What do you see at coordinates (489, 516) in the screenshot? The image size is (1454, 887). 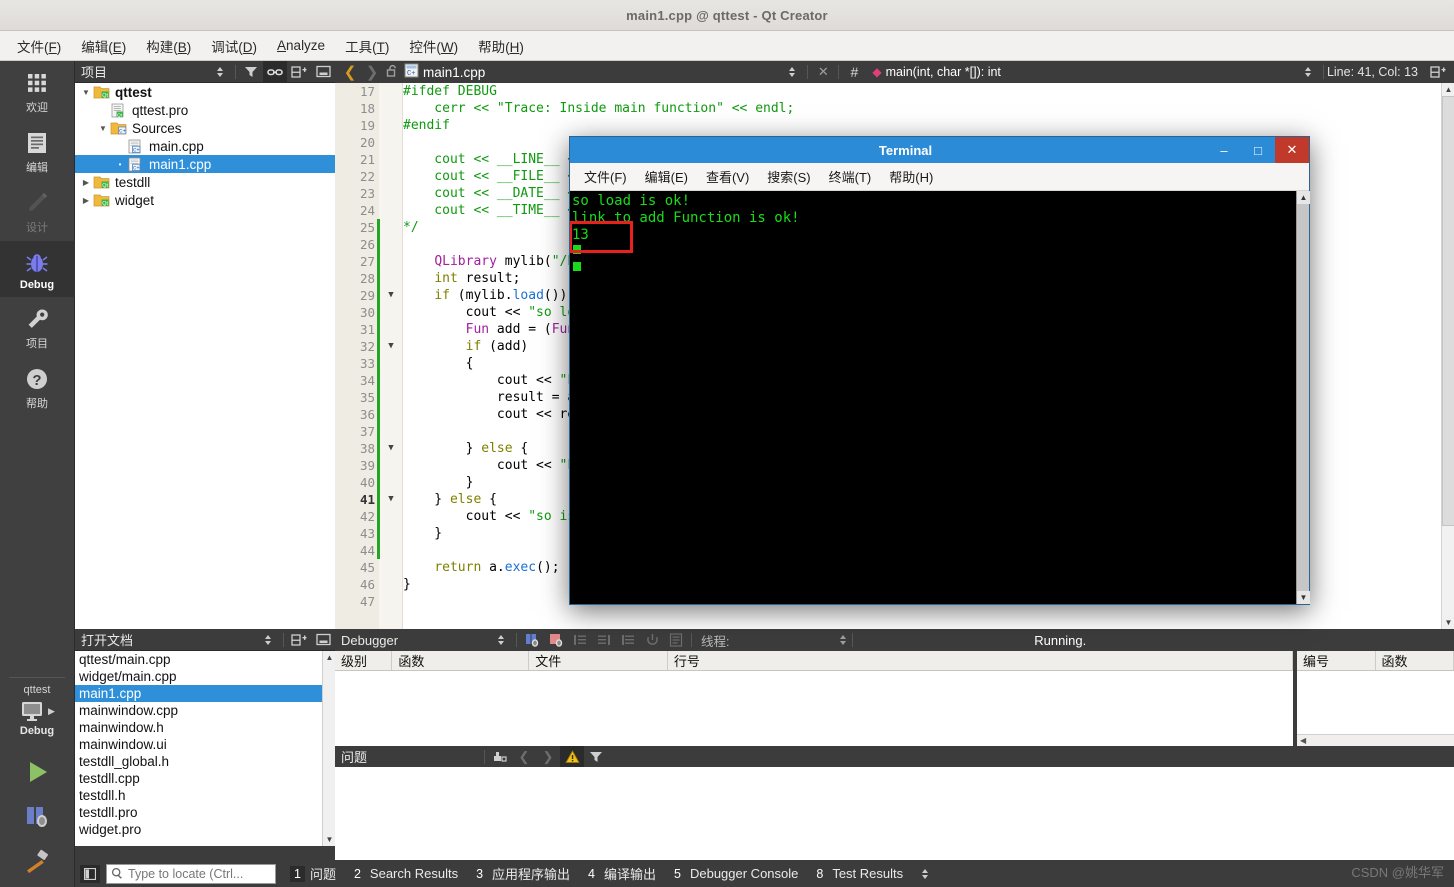 I see `code-line: cout << "so is` at bounding box center [489, 516].